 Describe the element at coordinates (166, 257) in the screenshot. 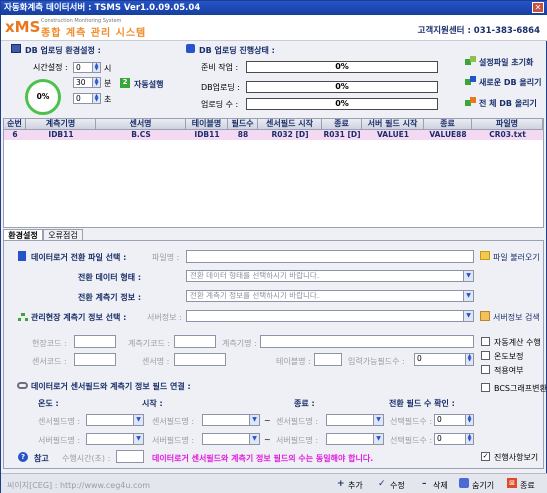

I see `filename-label: 파일명 :` at that location.